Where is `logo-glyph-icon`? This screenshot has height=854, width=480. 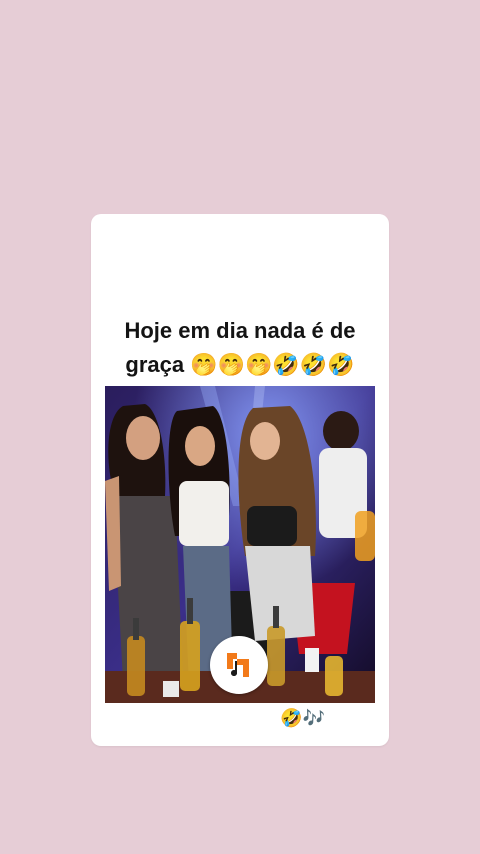 logo-glyph-icon is located at coordinates (238, 665).